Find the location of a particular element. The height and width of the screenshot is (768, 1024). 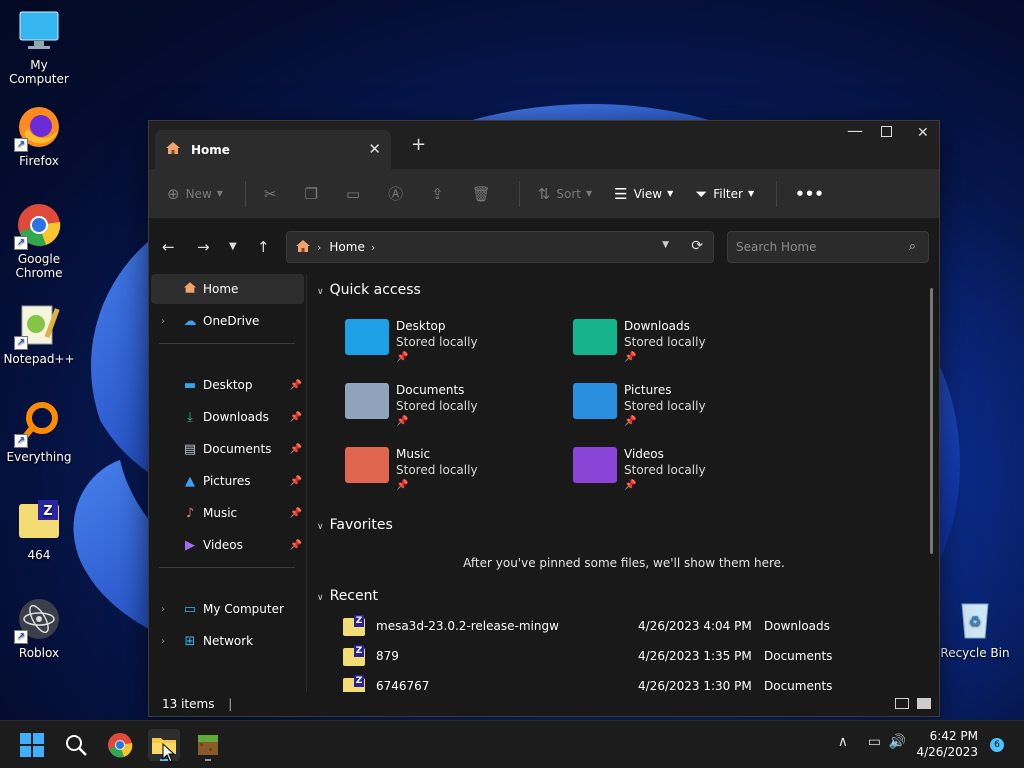

quick-access-item: Desktop Stored locally 📌 is located at coordinates (450, 349).